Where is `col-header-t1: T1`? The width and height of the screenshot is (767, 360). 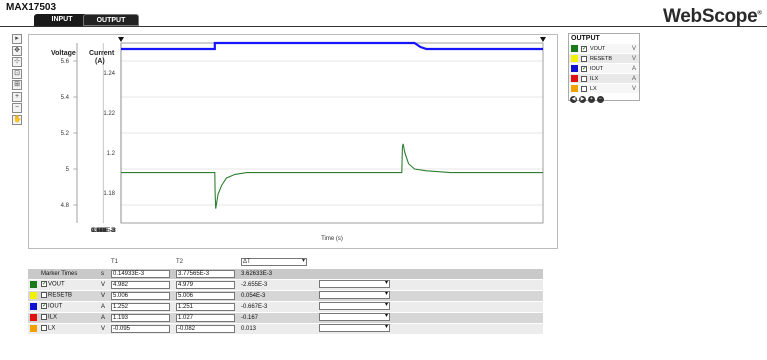
col-header-t1: T1 is located at coordinates (141, 263).